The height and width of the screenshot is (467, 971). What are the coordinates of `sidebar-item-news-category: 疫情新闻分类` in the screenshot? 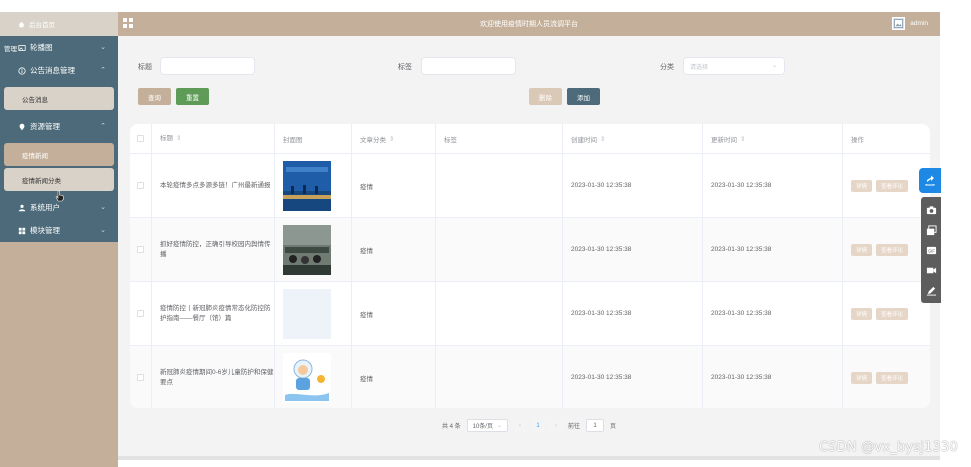 It's located at (59, 179).